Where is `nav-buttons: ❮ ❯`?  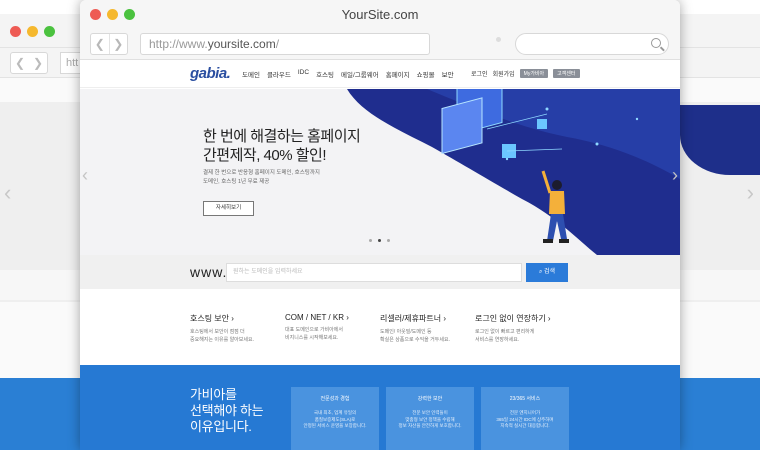
nav-buttons: ❮ ❯ is located at coordinates (109, 44).